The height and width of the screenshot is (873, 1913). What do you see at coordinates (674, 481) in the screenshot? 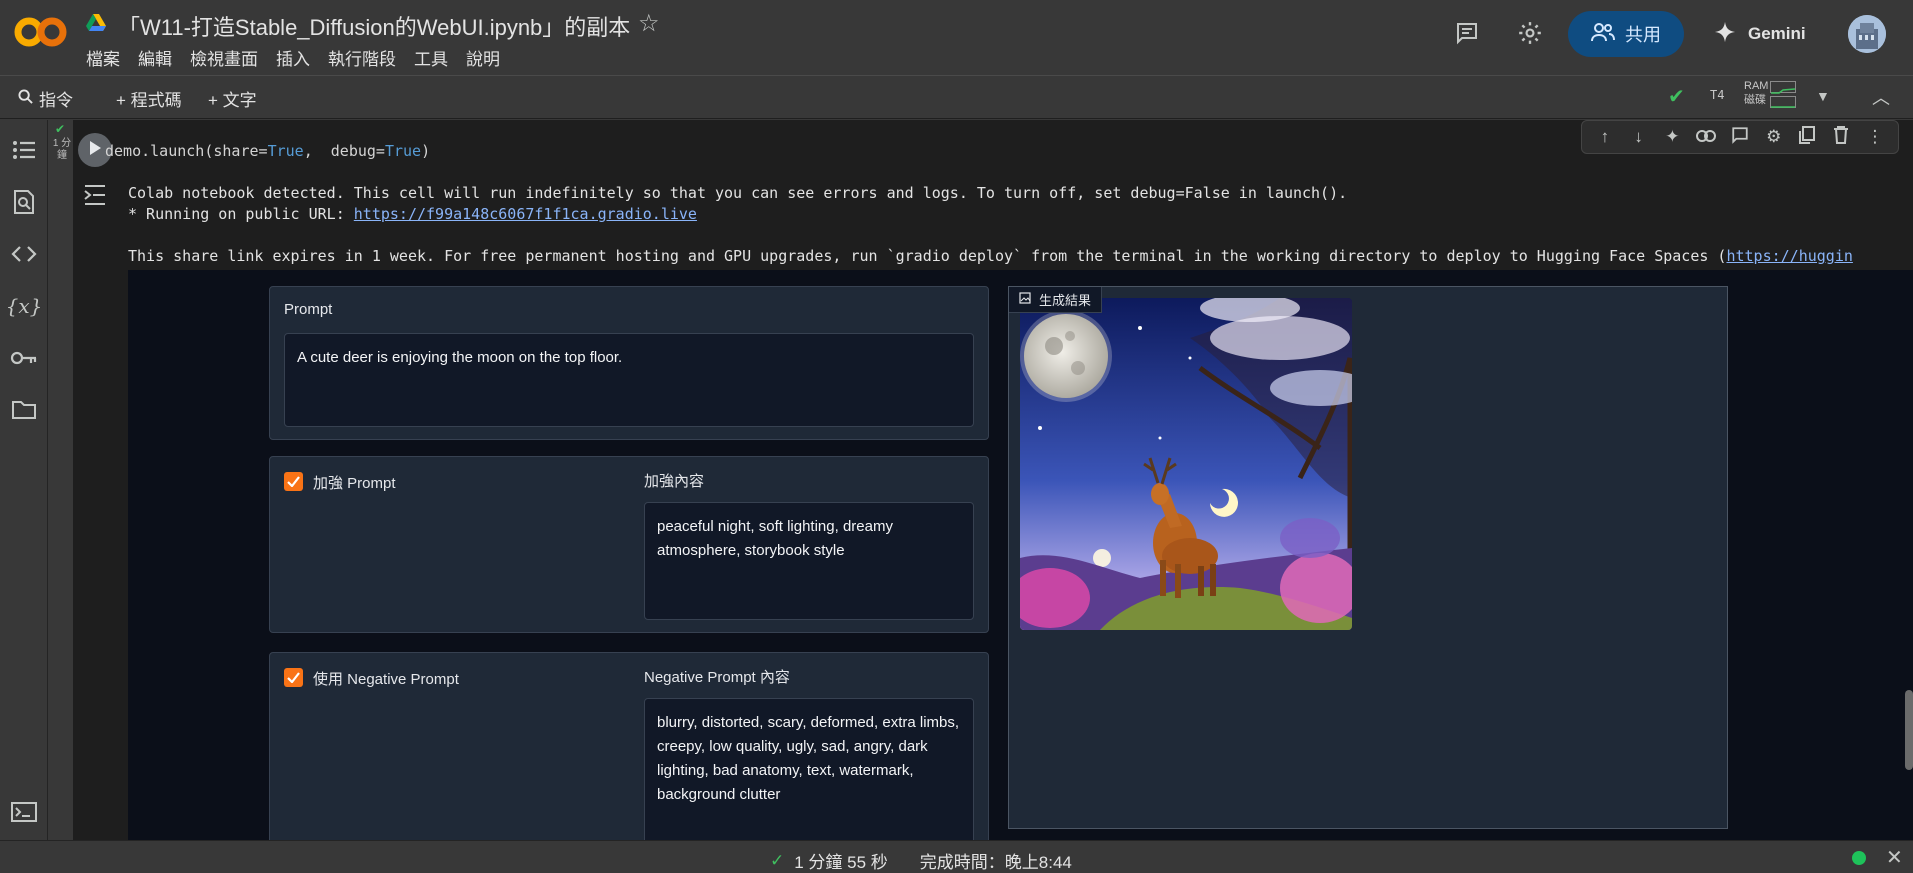
I see `enhance-content-label: 加強內容` at bounding box center [674, 481].